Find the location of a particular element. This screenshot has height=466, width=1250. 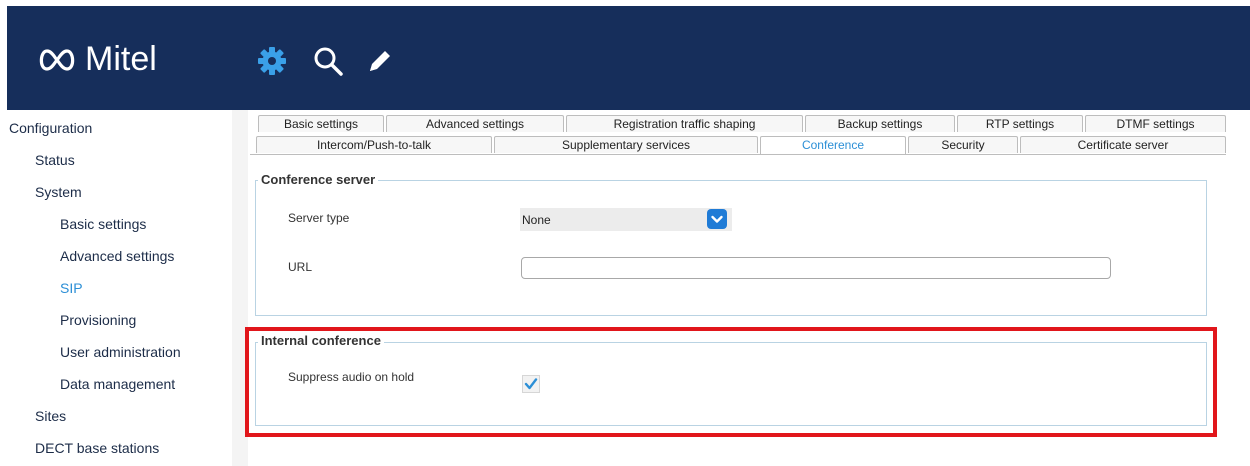

tab-security: Security is located at coordinates (963, 144).